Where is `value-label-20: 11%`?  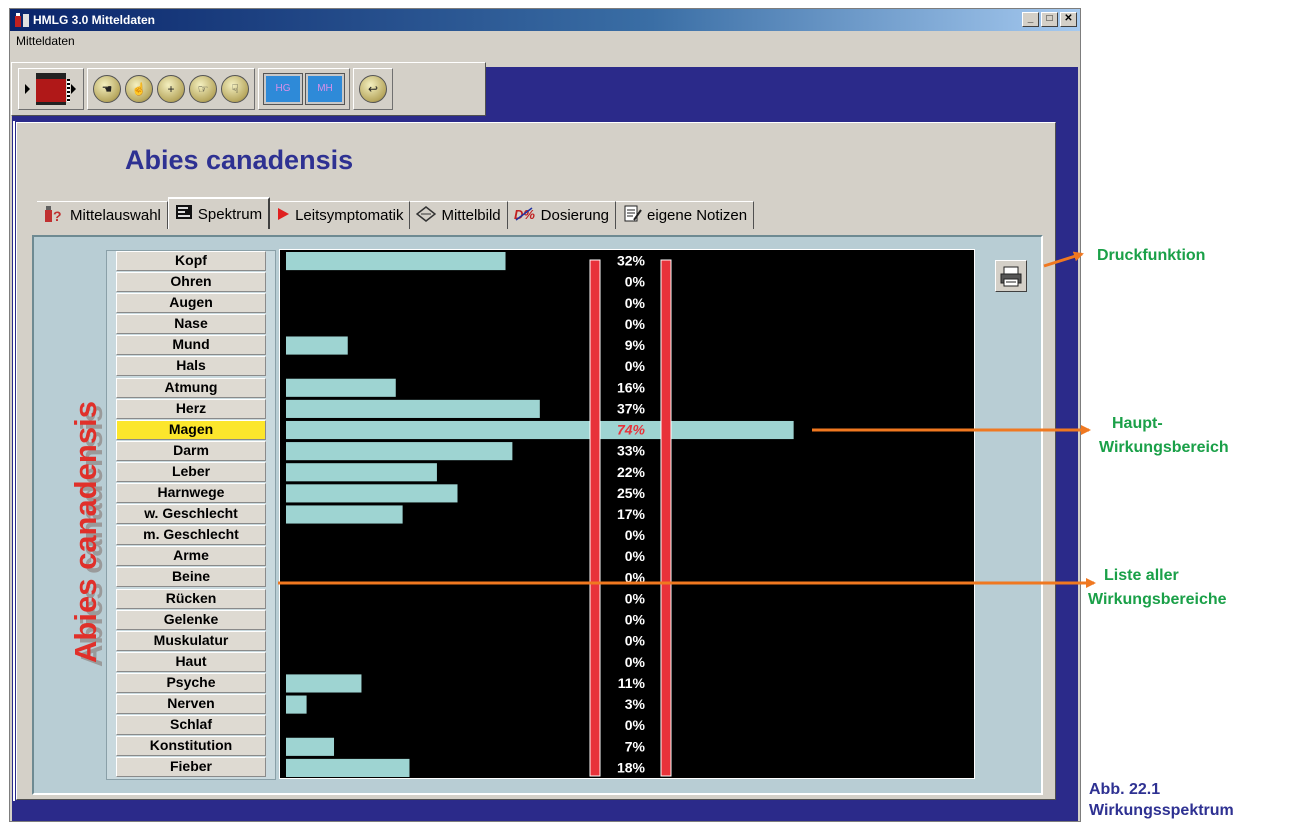 value-label-20: 11% is located at coordinates (632, 683).